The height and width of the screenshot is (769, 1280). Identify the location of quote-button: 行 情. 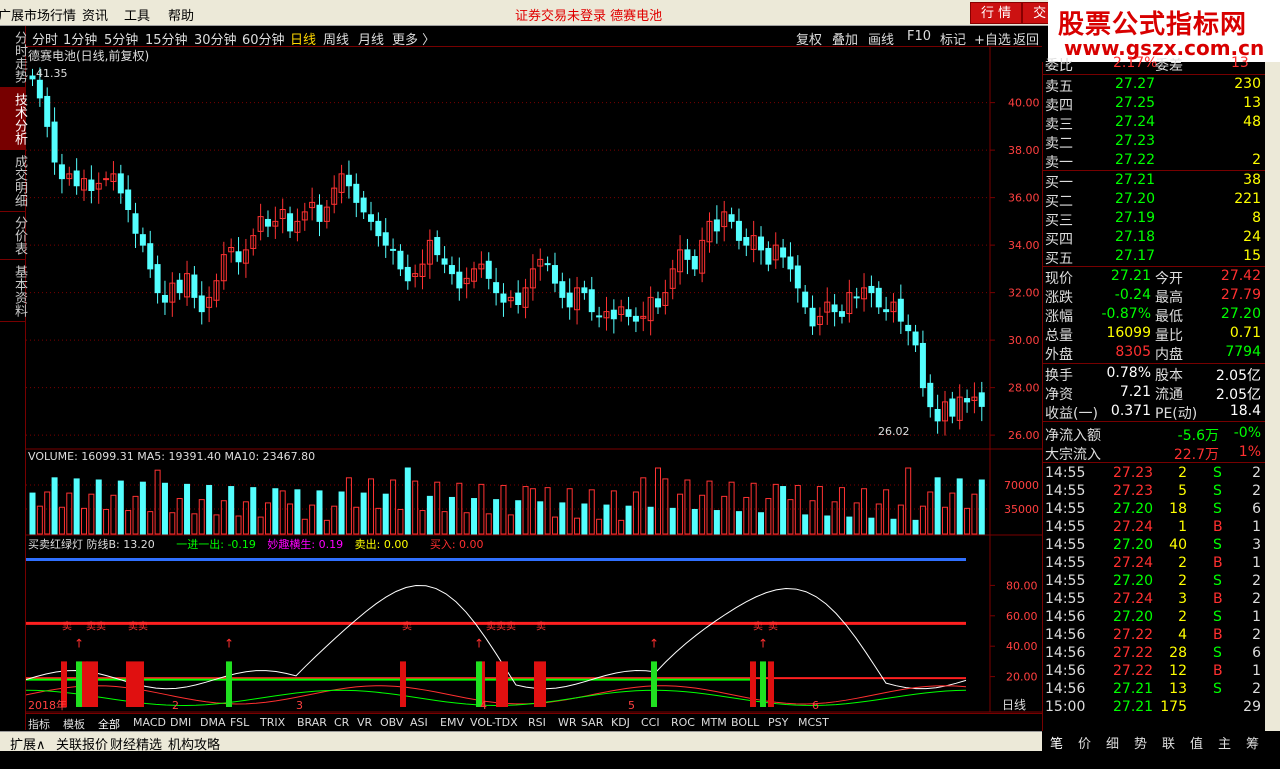
(996, 13).